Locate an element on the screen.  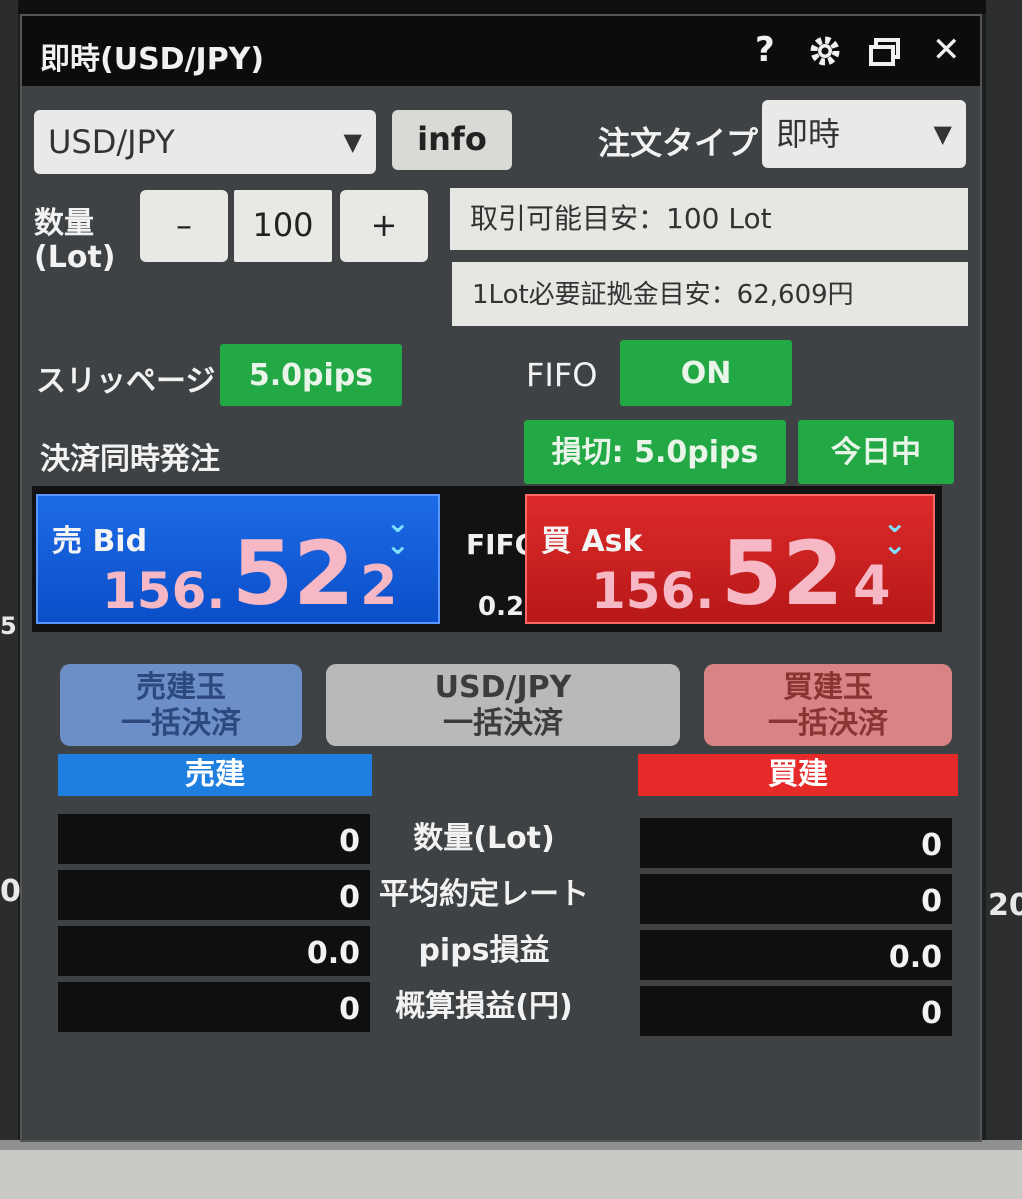
sell-positions-header: 売建 is located at coordinates (215, 775).